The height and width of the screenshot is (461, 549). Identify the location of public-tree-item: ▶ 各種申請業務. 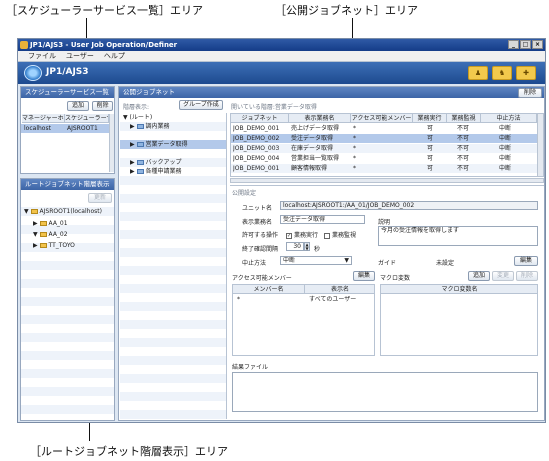
(156, 171).